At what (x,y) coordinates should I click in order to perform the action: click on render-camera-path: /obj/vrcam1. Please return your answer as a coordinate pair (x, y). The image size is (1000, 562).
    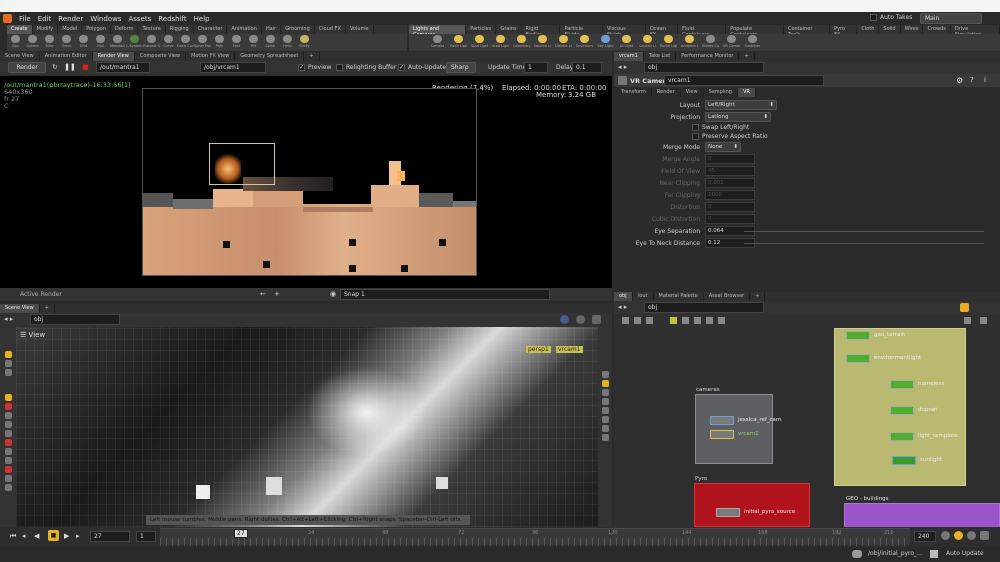
    Looking at the image, I should click on (233, 67).